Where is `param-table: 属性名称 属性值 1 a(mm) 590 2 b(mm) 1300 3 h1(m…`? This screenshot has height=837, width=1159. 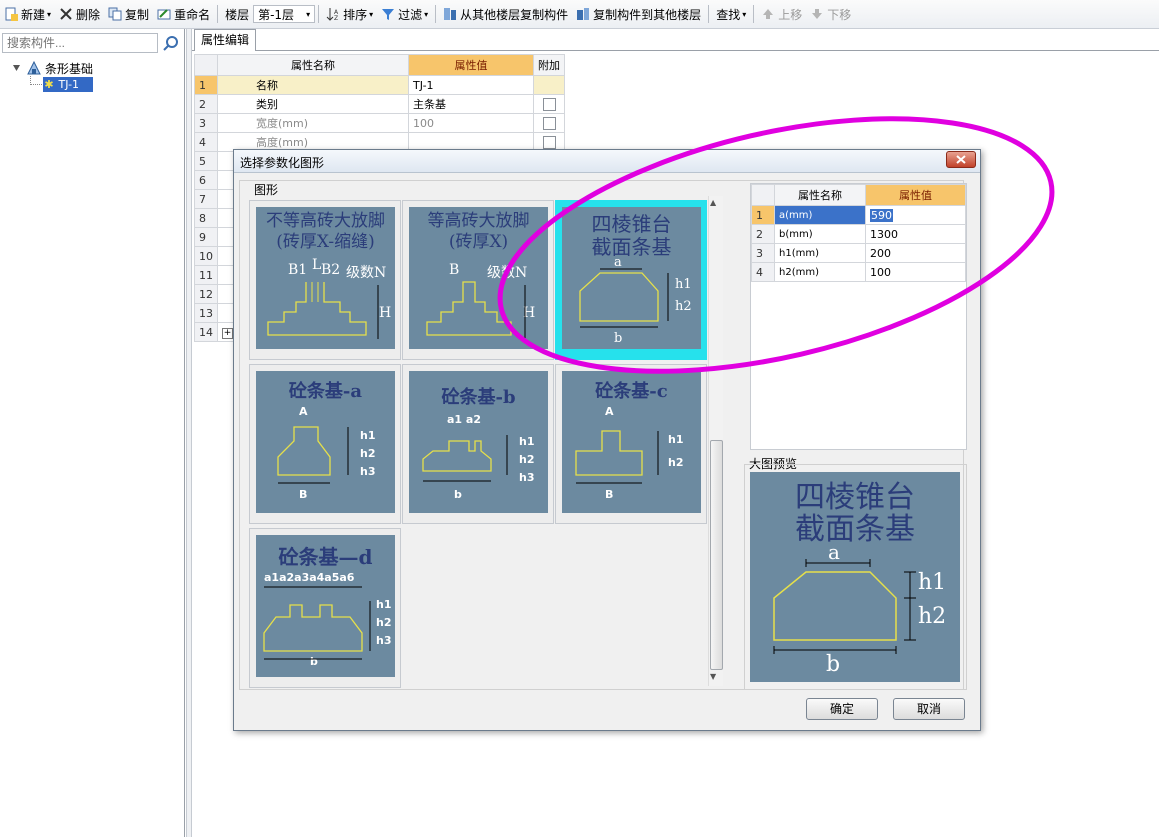
param-table: 属性名称 属性值 1 a(mm) 590 2 b(mm) 1300 3 h1(m… is located at coordinates (858, 233).